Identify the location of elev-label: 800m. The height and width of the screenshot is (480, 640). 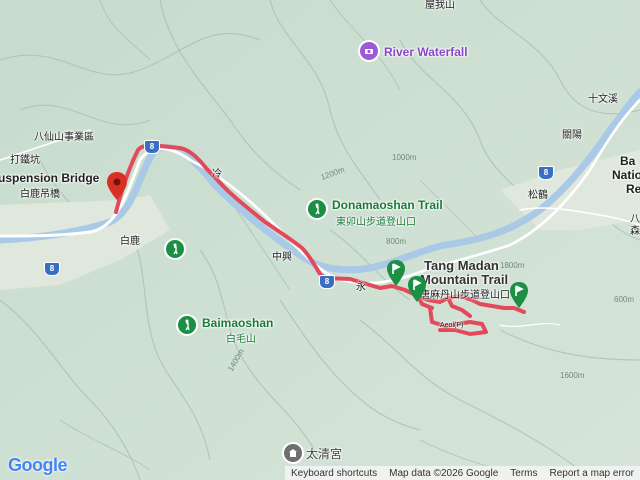
(396, 241).